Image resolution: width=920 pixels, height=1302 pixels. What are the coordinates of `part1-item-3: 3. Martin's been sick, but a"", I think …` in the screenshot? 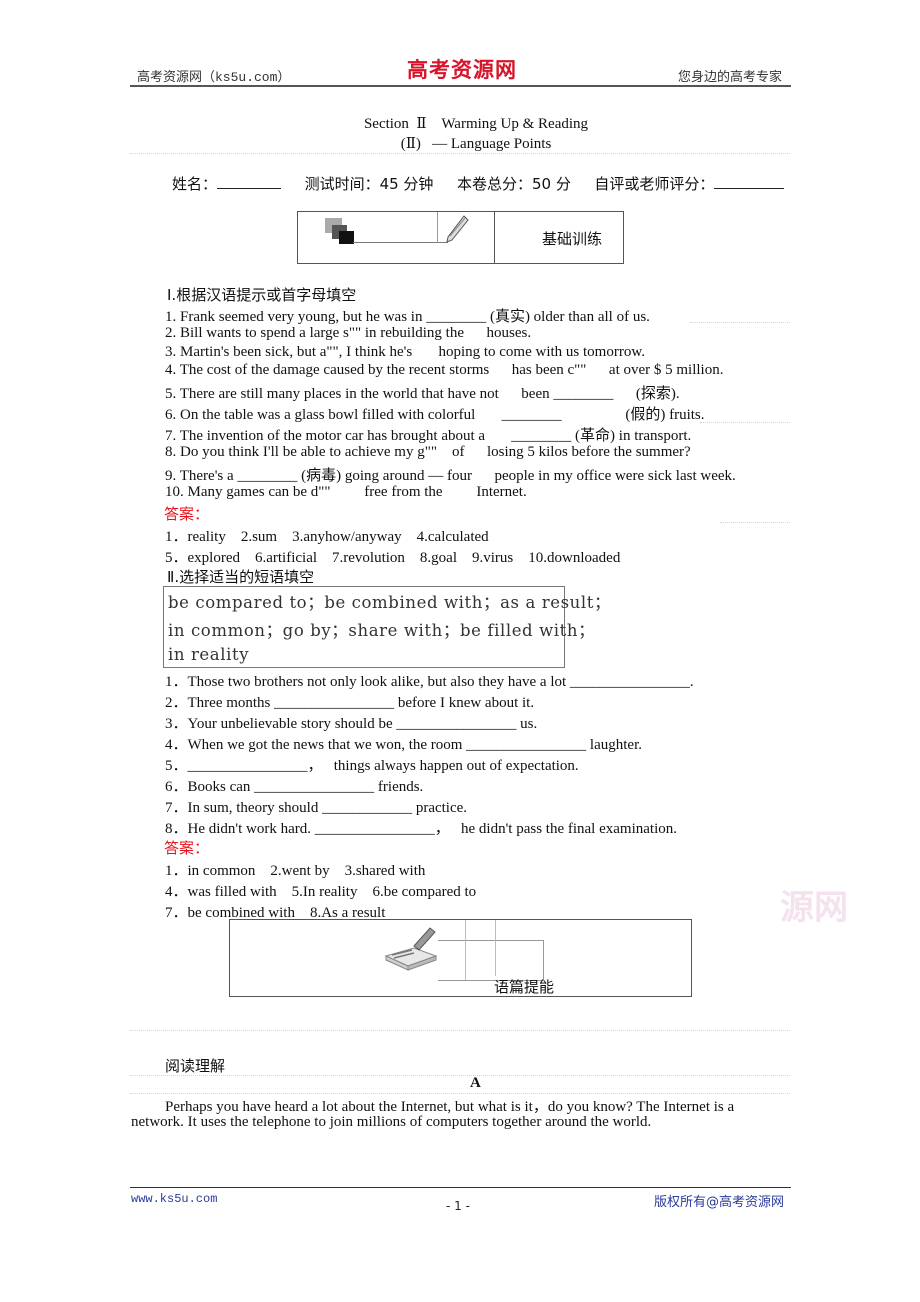 It's located at (405, 352).